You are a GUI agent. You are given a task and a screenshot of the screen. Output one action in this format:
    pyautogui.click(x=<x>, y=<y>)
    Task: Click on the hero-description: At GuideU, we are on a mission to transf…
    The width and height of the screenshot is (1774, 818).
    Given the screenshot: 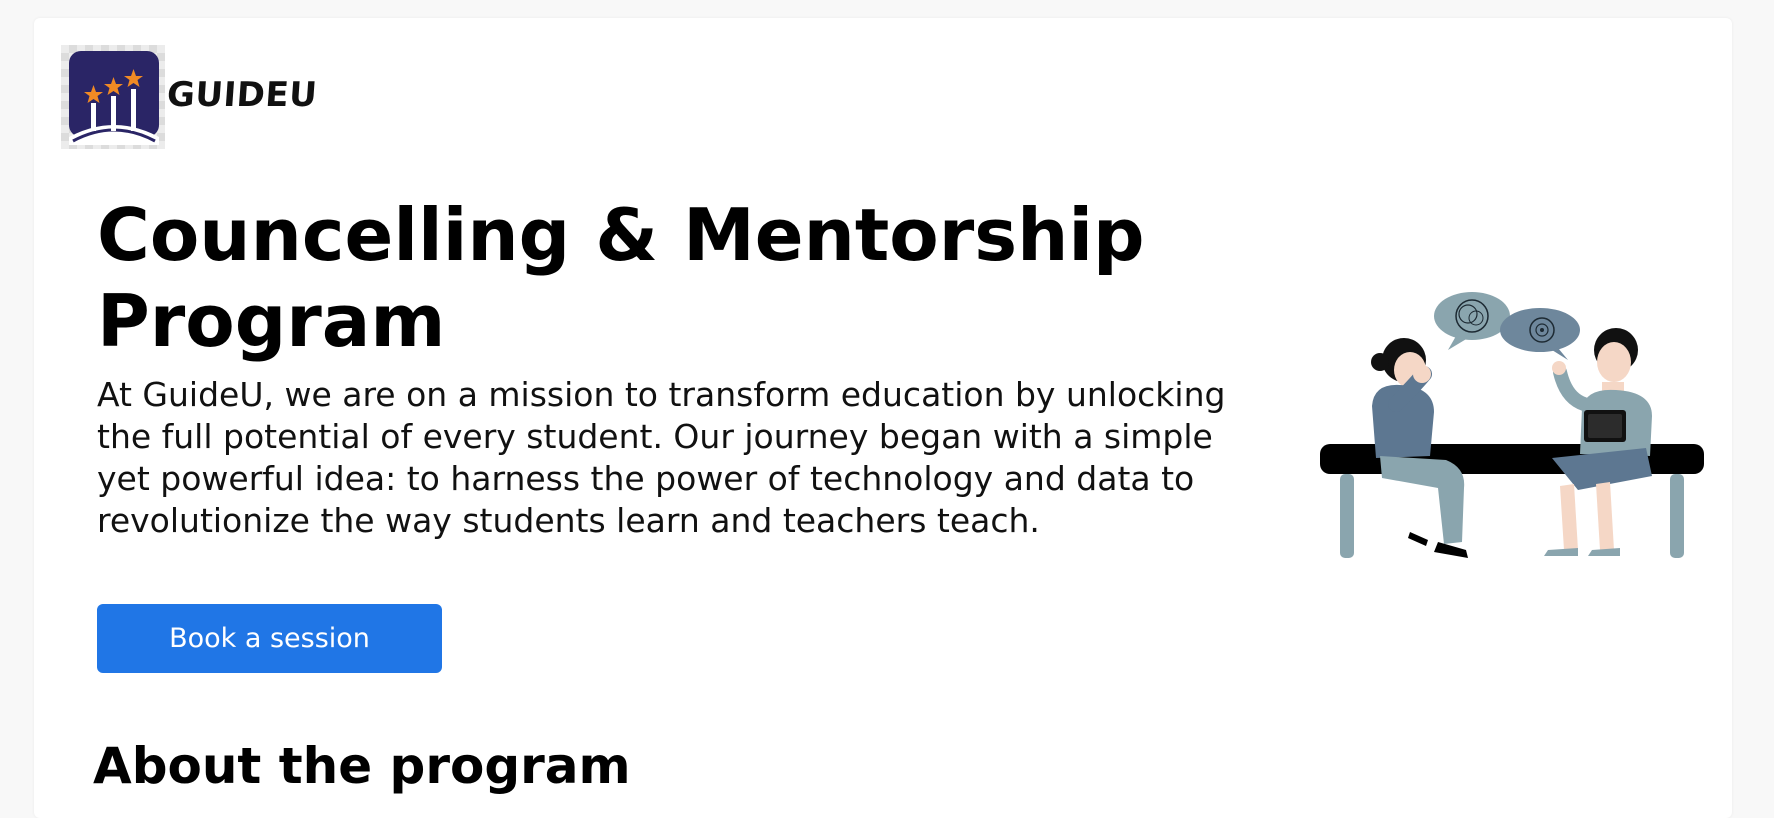 What is the action you would take?
    pyautogui.click(x=661, y=457)
    